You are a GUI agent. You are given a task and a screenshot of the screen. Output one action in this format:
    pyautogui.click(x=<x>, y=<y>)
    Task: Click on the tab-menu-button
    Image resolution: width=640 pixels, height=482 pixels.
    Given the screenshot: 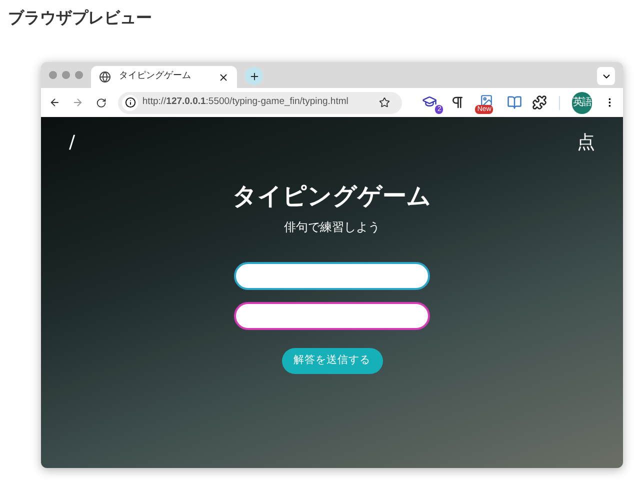 What is the action you would take?
    pyautogui.click(x=606, y=76)
    